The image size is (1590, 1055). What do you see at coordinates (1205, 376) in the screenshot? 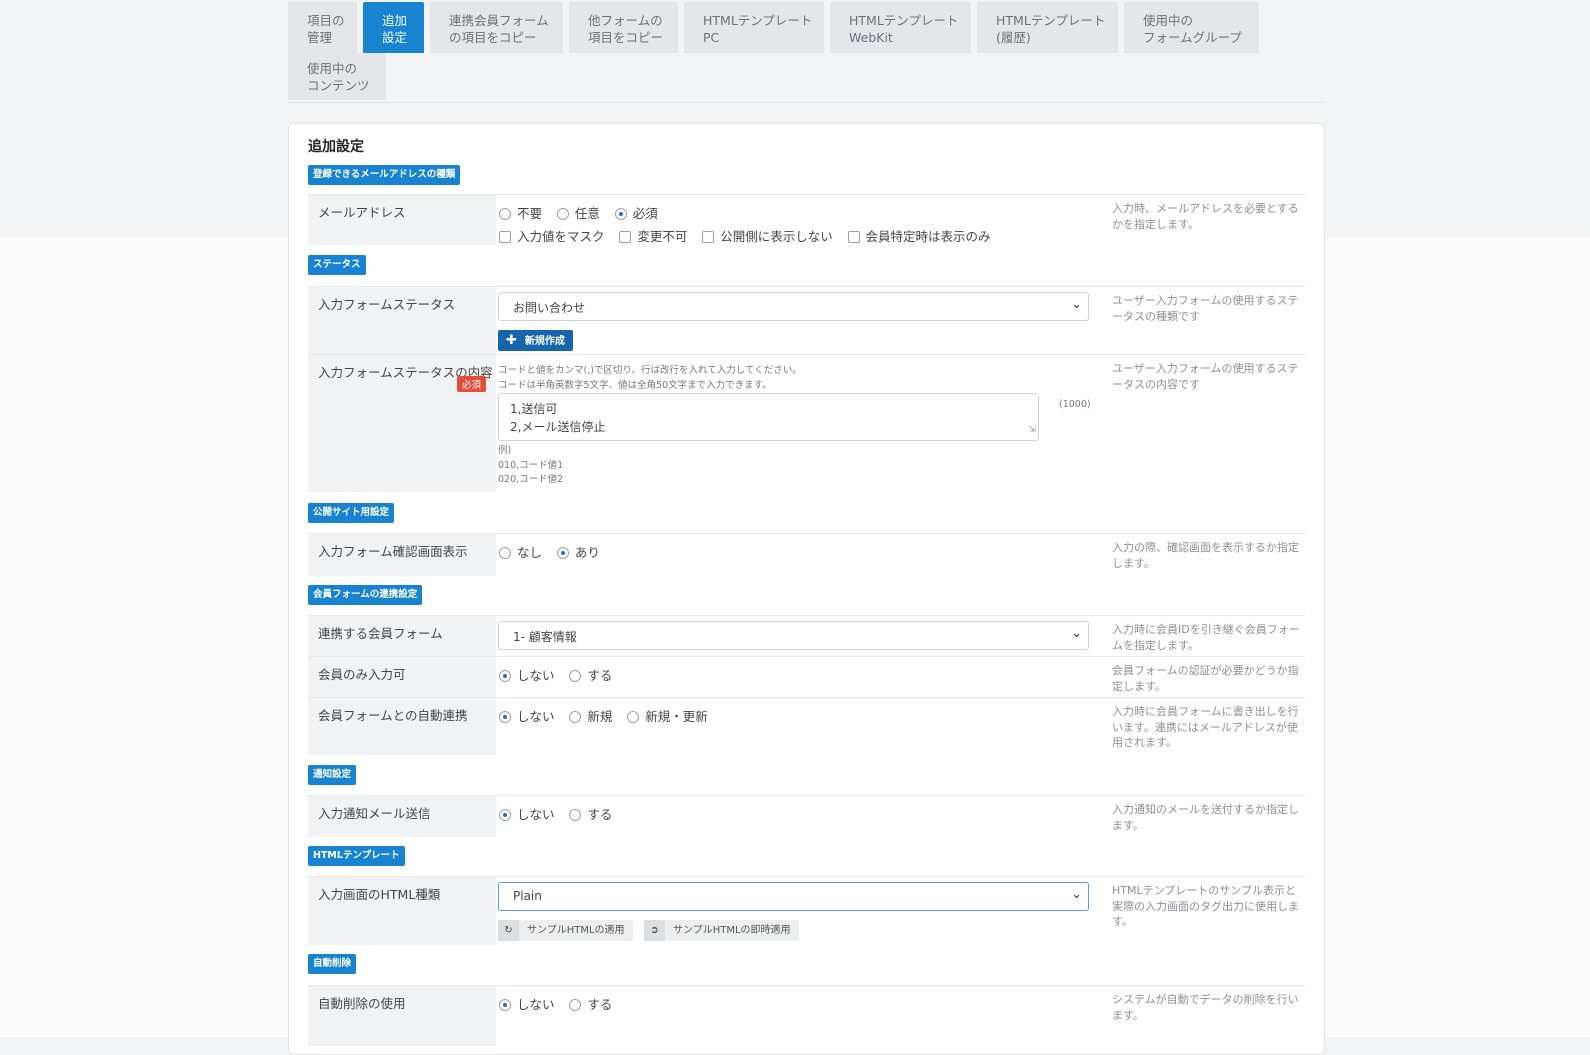
I see `help-text: ユーザー入力フォームの使用するステータスの内容です` at bounding box center [1205, 376].